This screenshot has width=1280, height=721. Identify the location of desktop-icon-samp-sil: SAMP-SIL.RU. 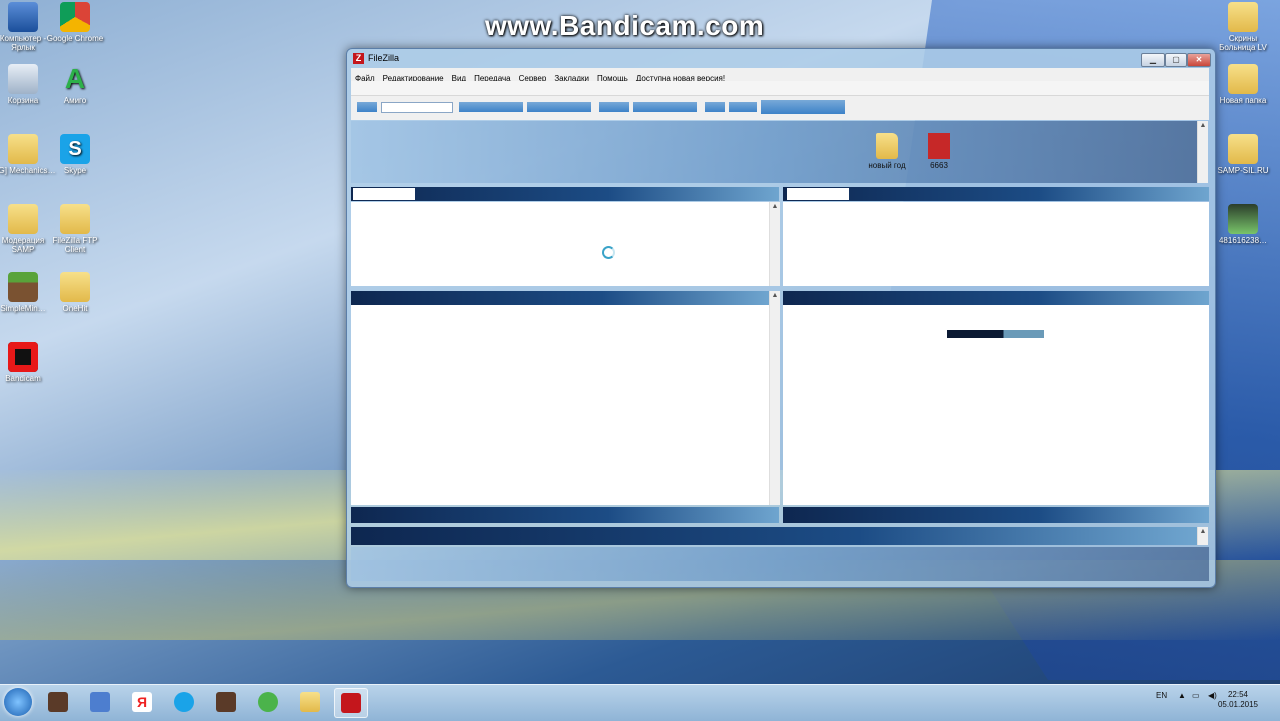
(1243, 154).